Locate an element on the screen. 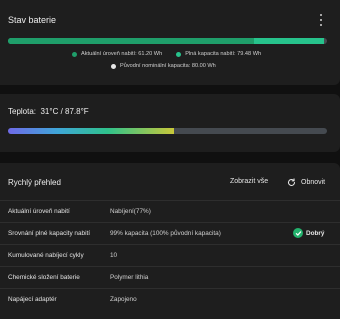 This screenshot has height=319, width=340. battery-capacity-bar is located at coordinates (167, 41).